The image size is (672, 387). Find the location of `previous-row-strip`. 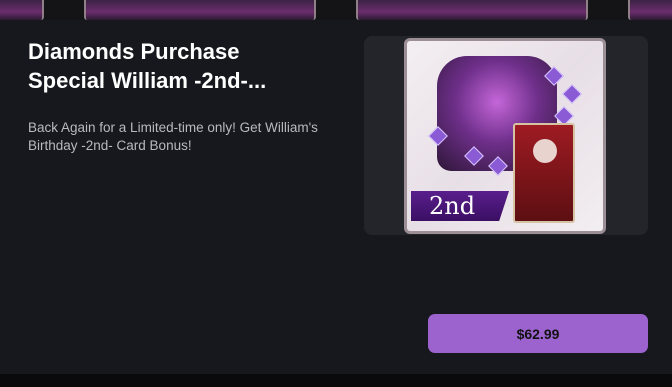

previous-row-strip is located at coordinates (336, 10).